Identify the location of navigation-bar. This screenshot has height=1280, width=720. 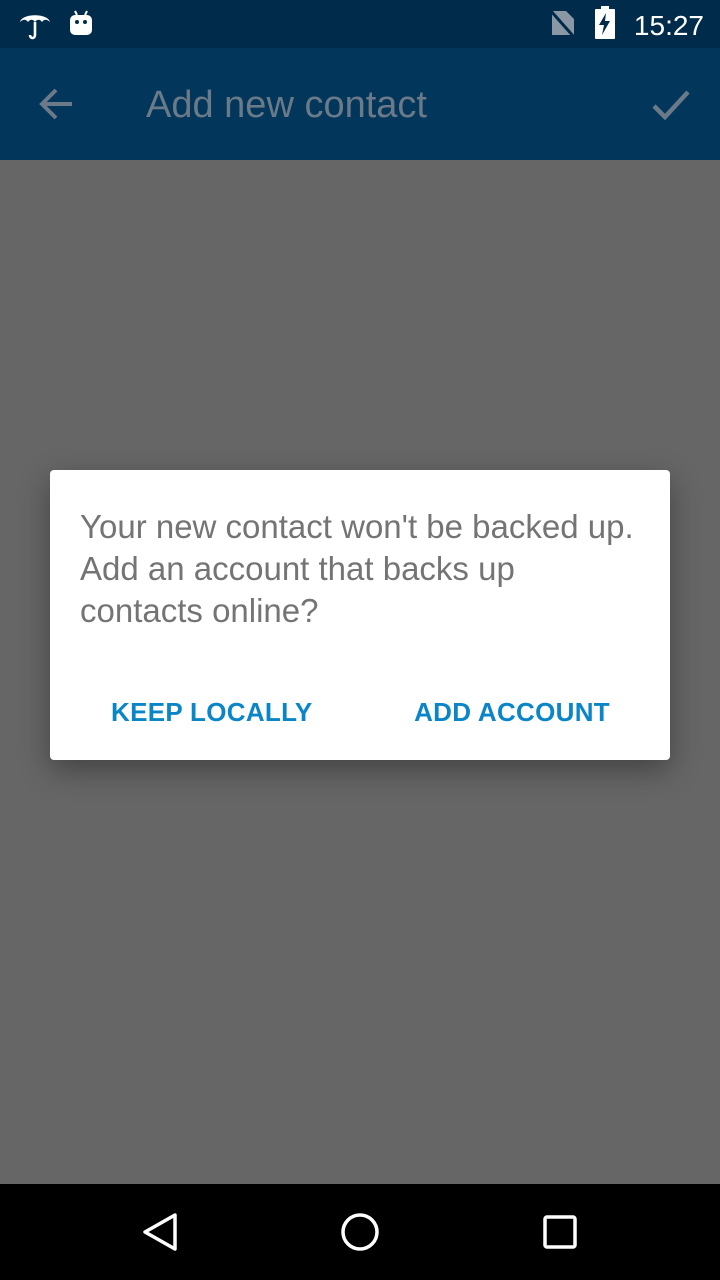
(360, 1232).